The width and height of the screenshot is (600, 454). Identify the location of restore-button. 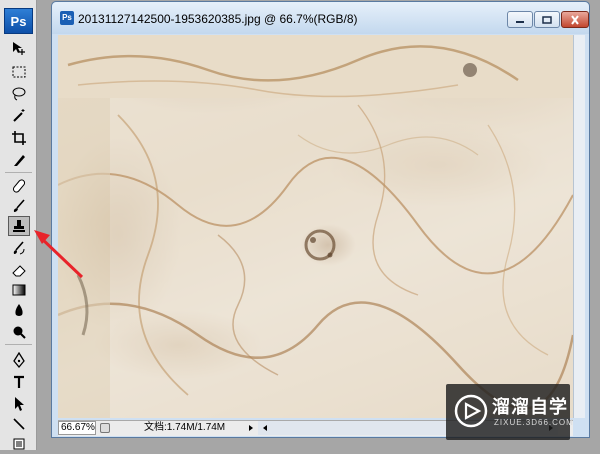
(547, 19).